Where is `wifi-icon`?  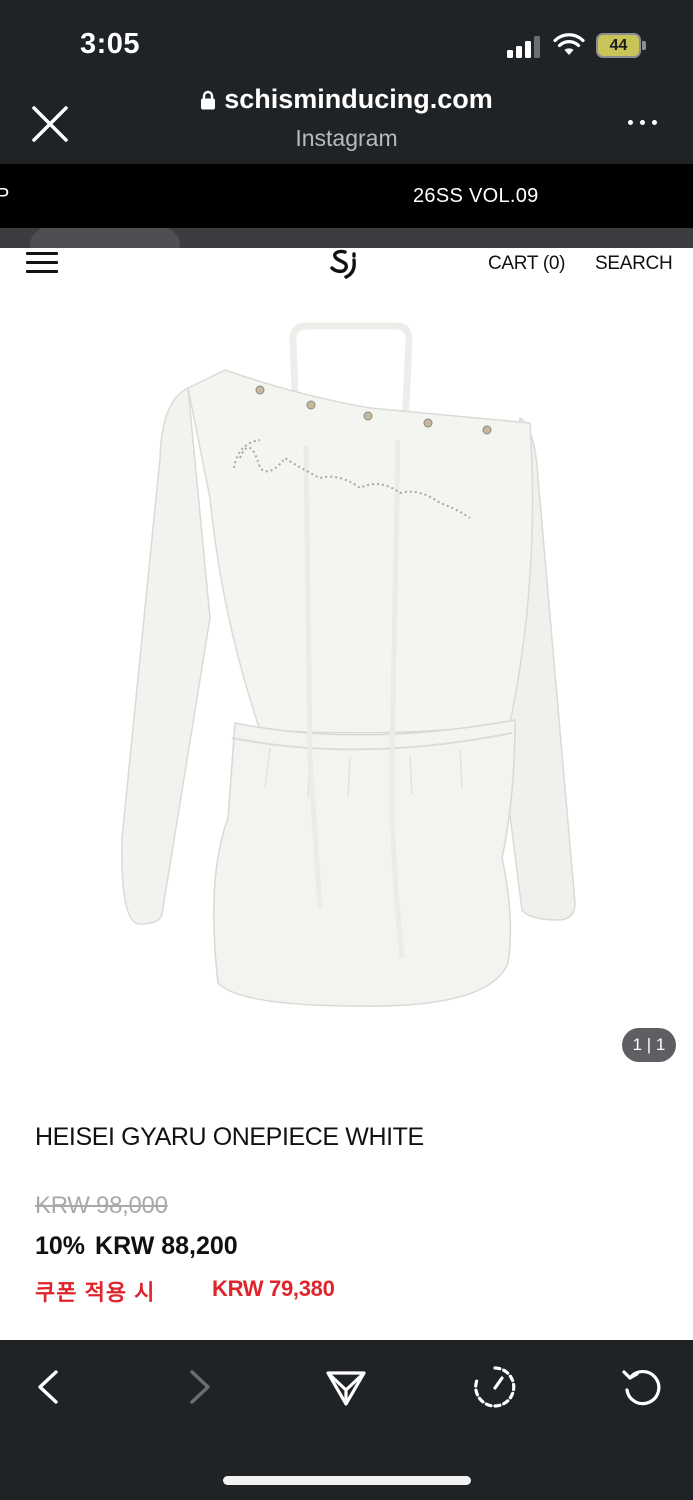
wifi-icon is located at coordinates (569, 44).